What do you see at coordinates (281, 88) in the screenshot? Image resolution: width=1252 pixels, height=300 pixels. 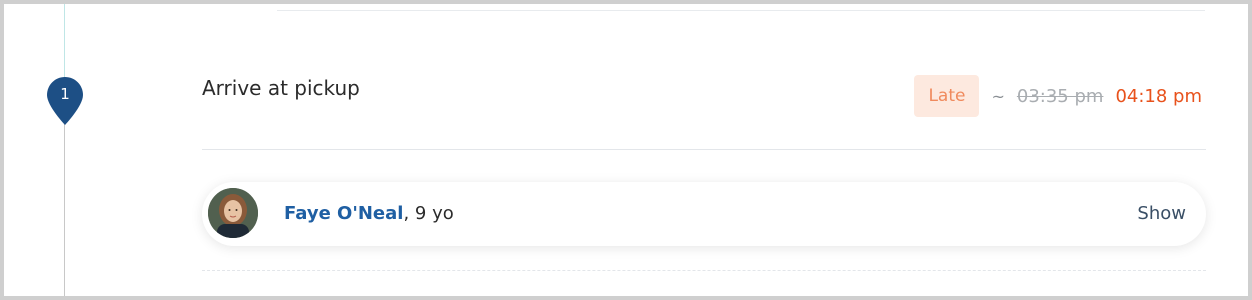 I see `stop-title: Arrive at pickup` at bounding box center [281, 88].